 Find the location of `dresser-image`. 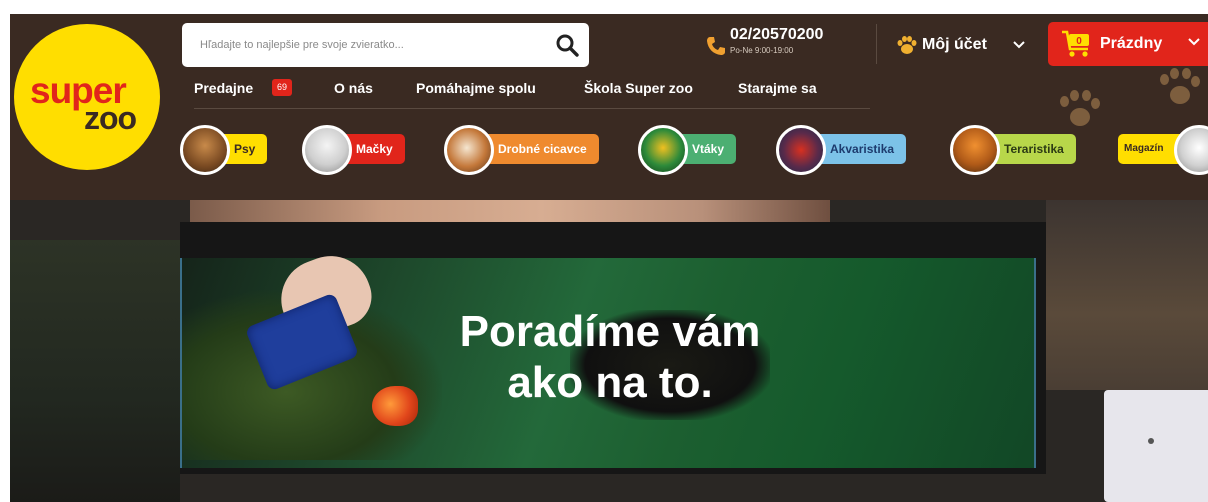

dresser-image is located at coordinates (1156, 446).